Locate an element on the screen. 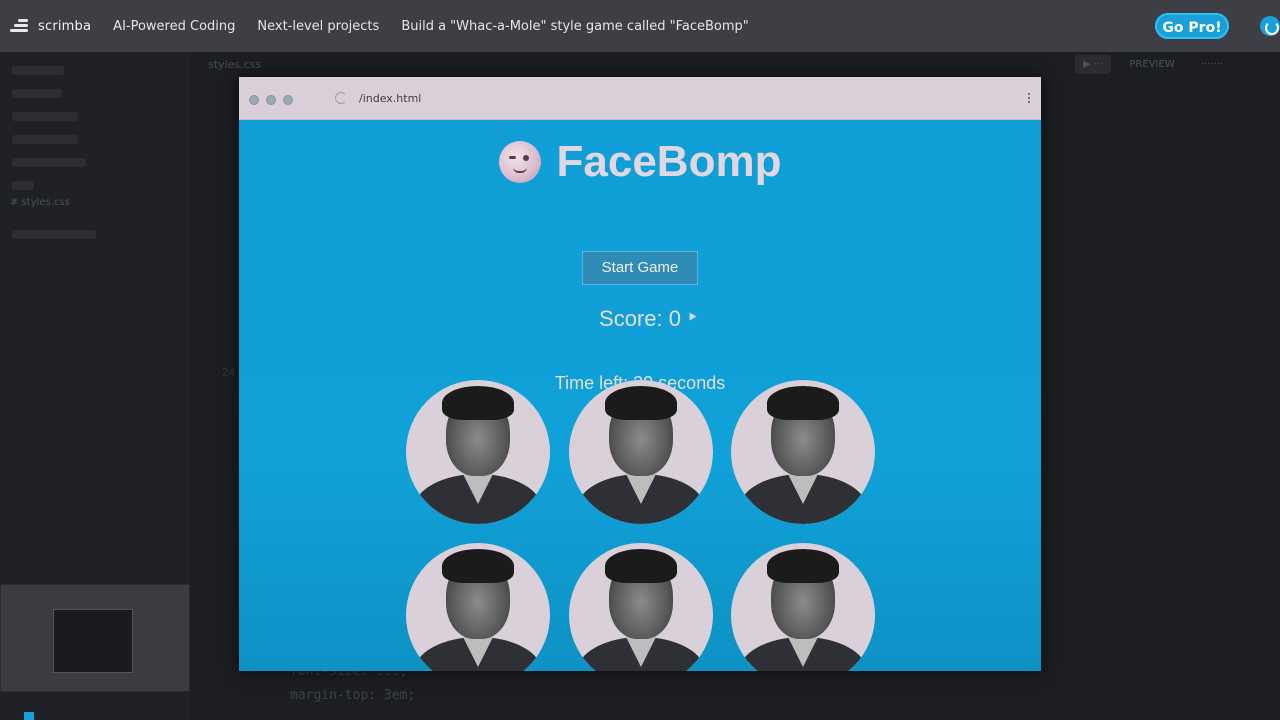 This screenshot has width=1280, height=720. game-title: FaceBomp is located at coordinates (669, 161).